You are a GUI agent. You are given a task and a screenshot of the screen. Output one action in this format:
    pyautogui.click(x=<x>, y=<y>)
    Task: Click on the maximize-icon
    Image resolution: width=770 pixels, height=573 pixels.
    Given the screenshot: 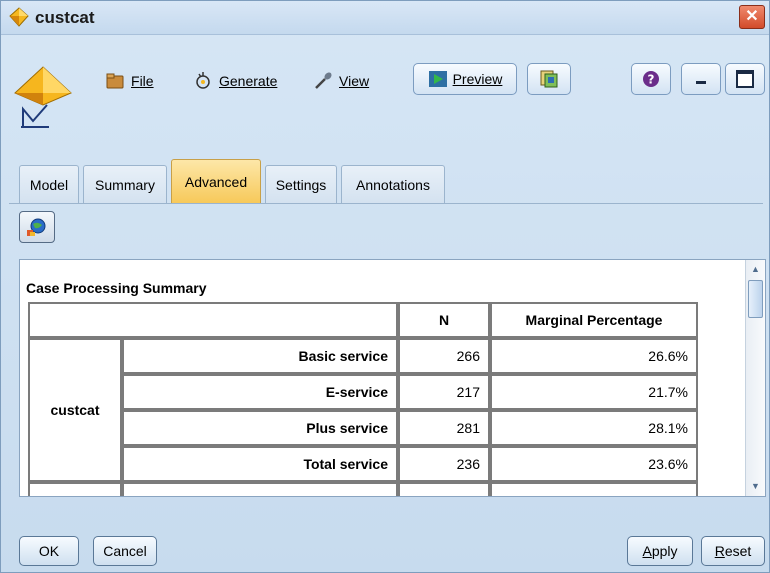 What is the action you would take?
    pyautogui.click(x=745, y=79)
    